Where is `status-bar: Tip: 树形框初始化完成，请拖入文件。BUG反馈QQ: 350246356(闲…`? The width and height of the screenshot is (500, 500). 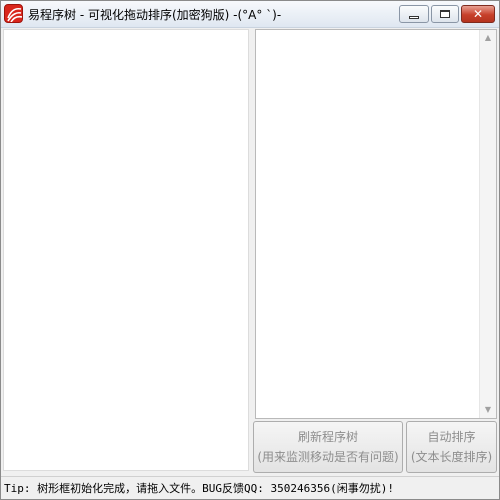 status-bar: Tip: 树形框初始化完成，请拖入文件。BUG反馈QQ: 350246356(闲… is located at coordinates (250, 487).